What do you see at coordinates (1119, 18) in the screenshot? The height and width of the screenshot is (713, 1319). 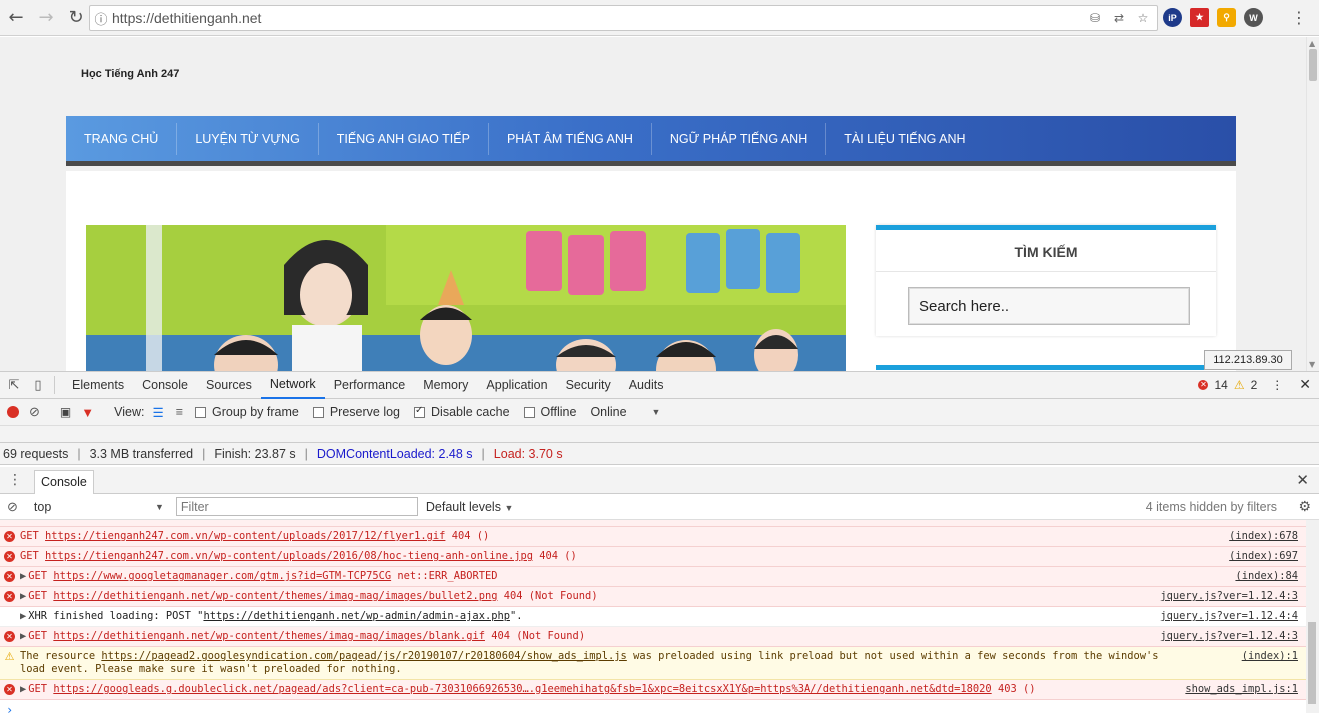 I see `translate-icon: ⇄` at bounding box center [1119, 18].